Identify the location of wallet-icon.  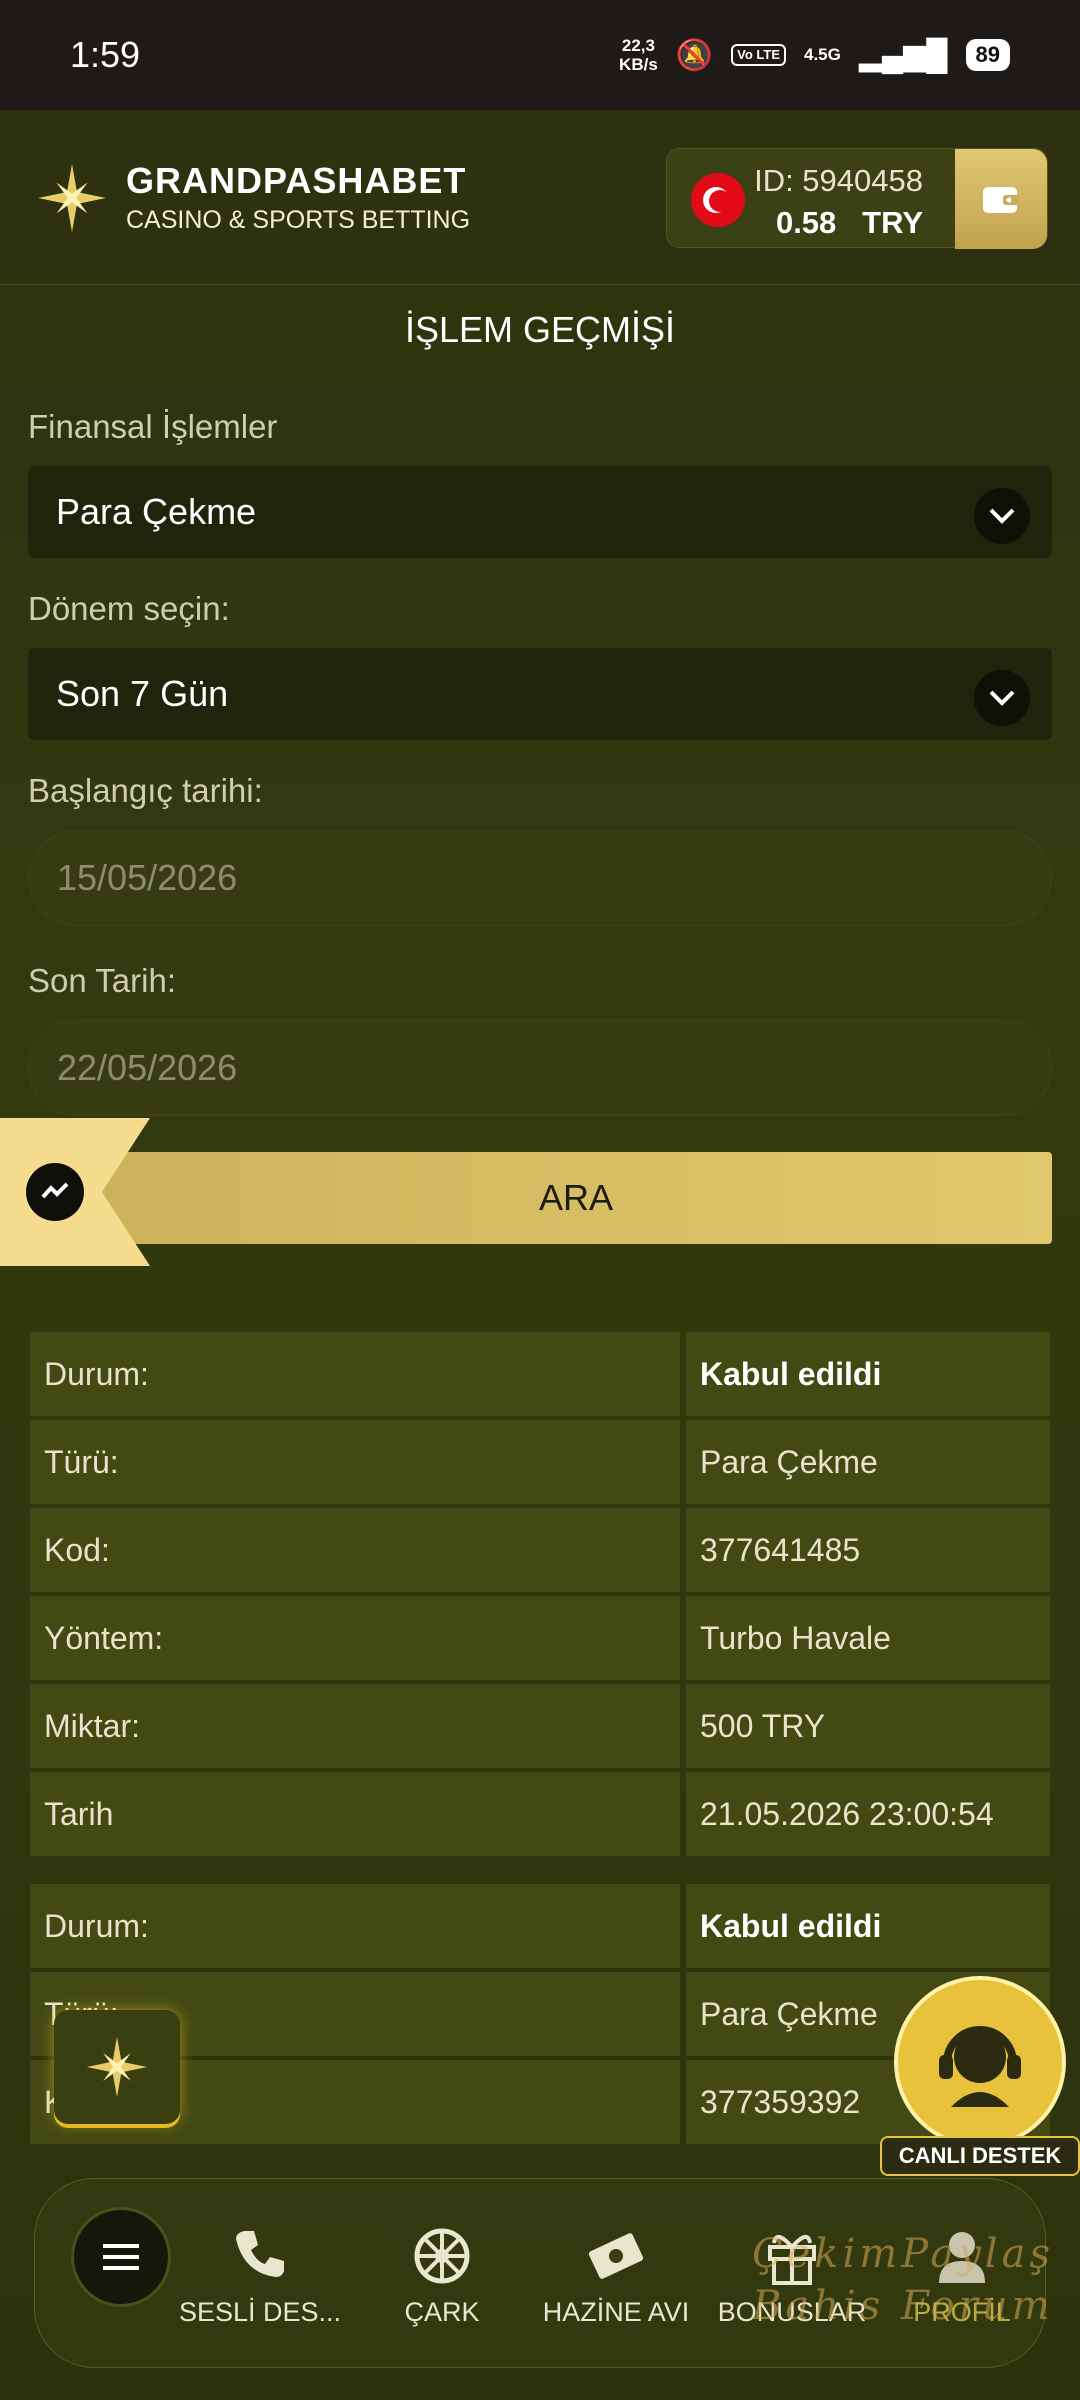
(1001, 200).